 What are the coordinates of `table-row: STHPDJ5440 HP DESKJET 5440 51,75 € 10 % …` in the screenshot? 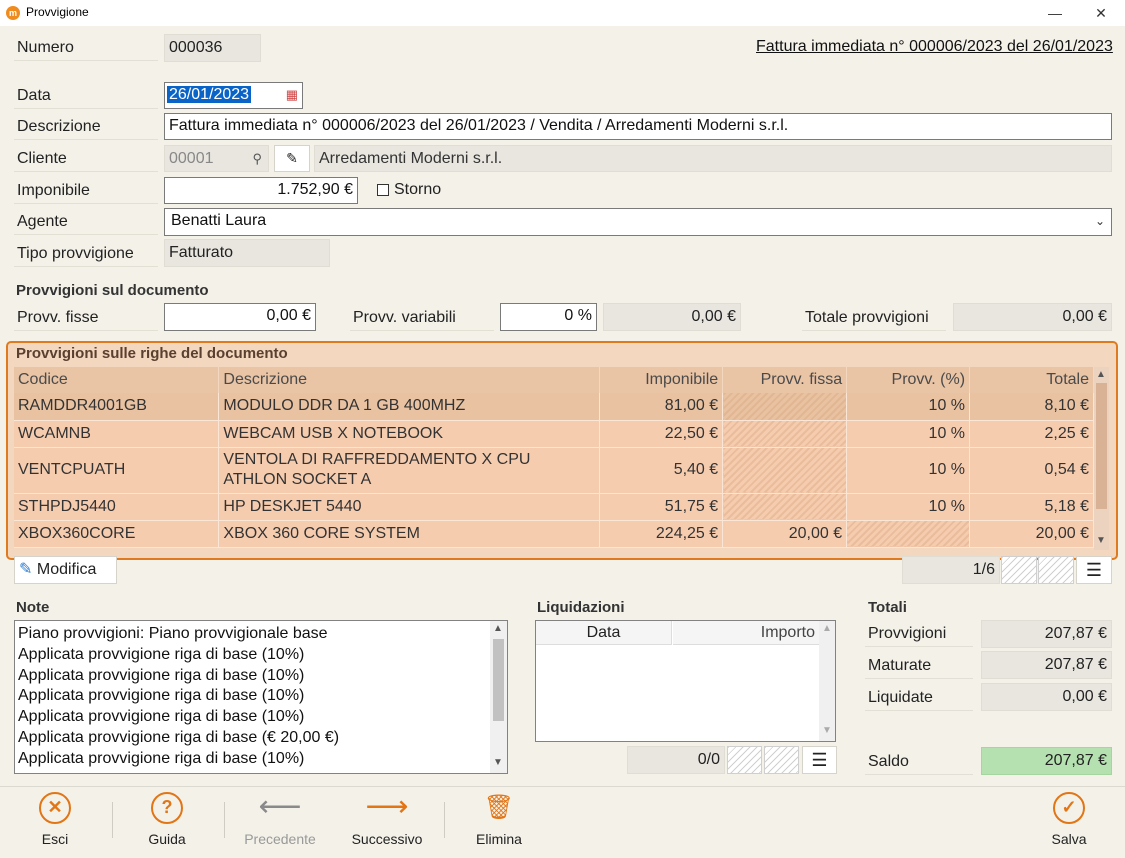 It's located at (554, 507).